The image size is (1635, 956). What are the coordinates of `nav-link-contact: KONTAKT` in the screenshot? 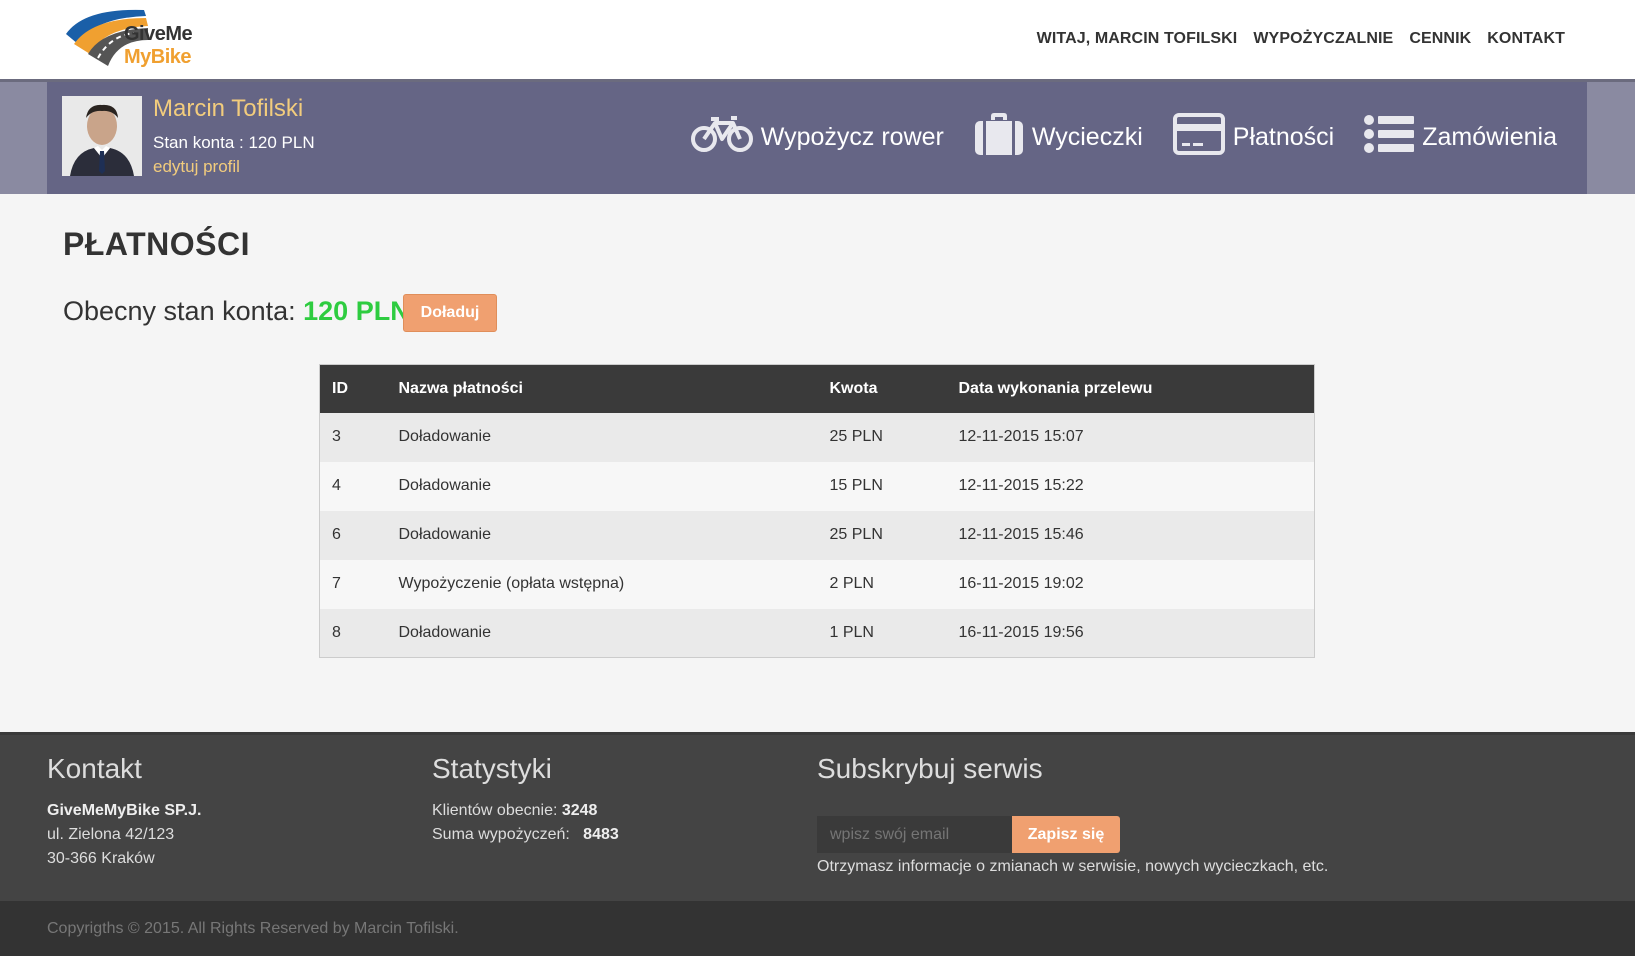 It's located at (1526, 39).